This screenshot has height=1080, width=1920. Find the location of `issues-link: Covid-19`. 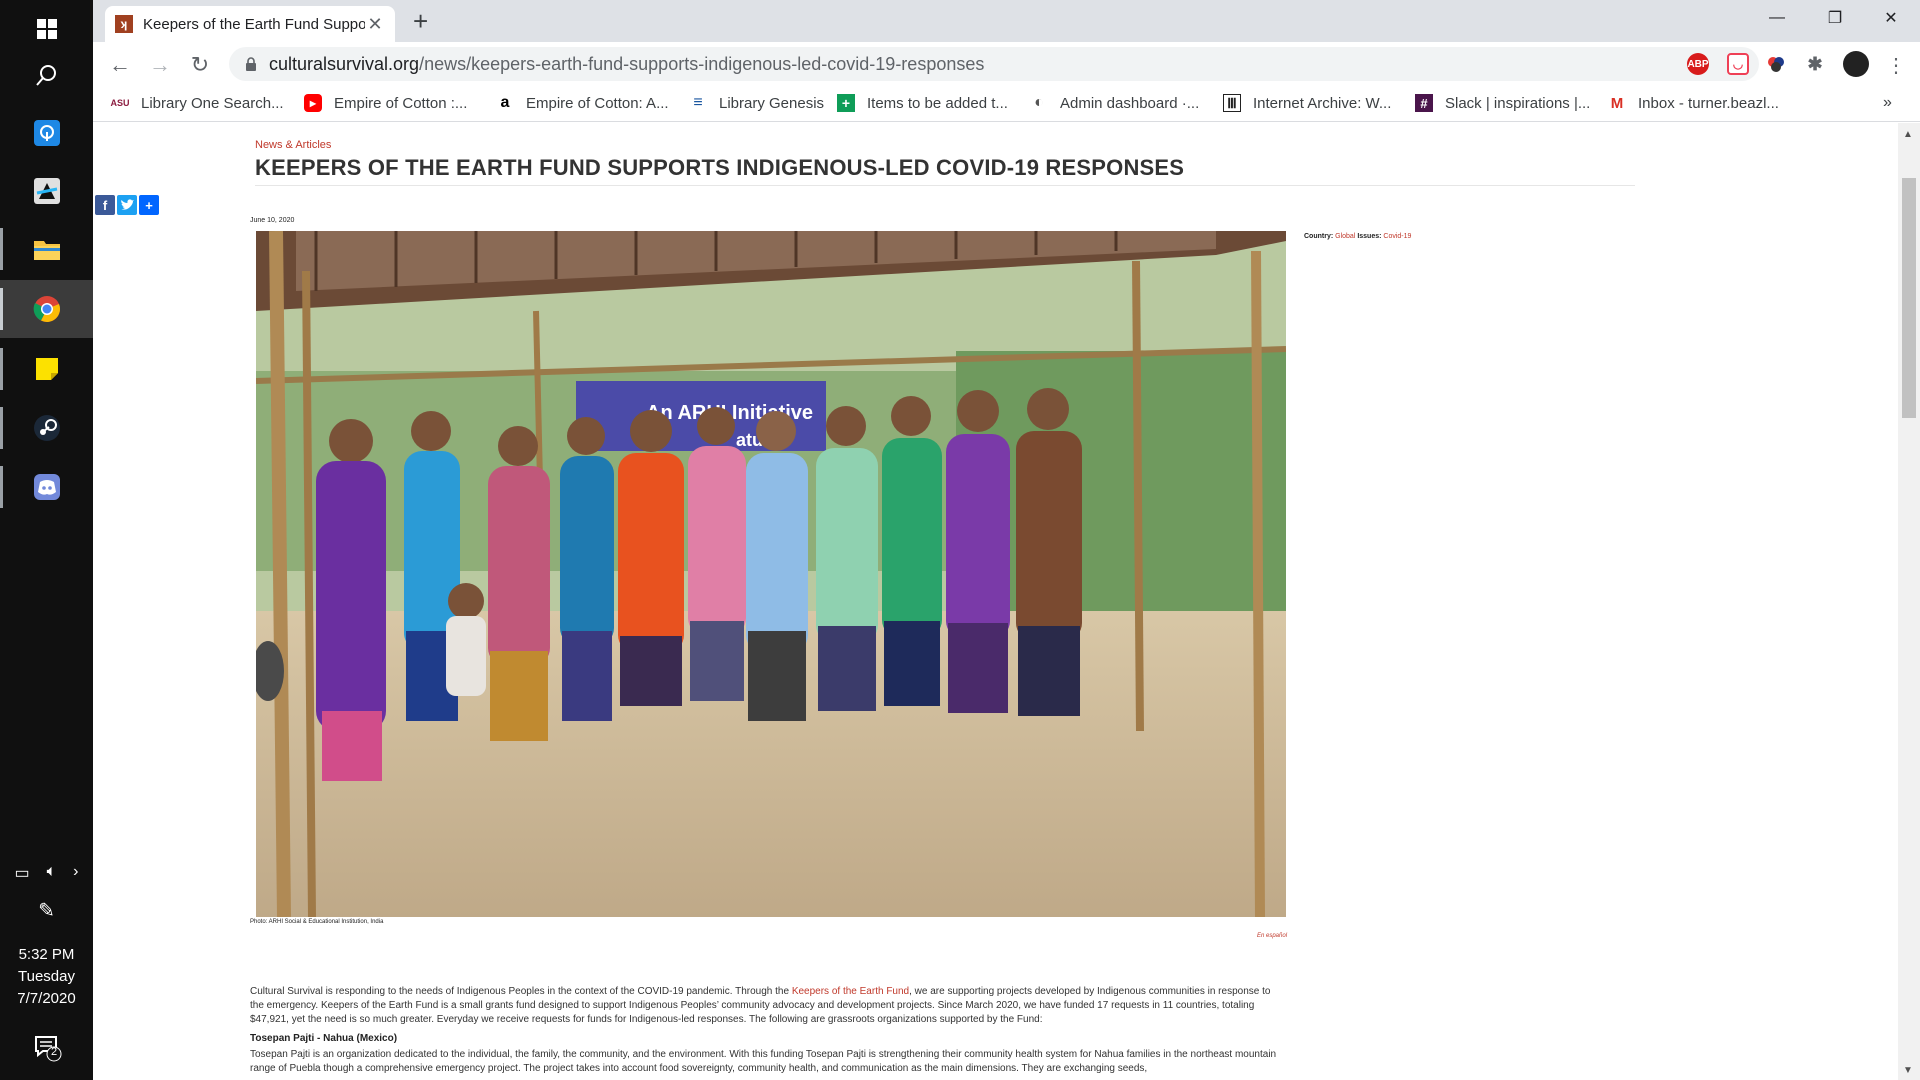

issues-link: Covid-19 is located at coordinates (1397, 236).